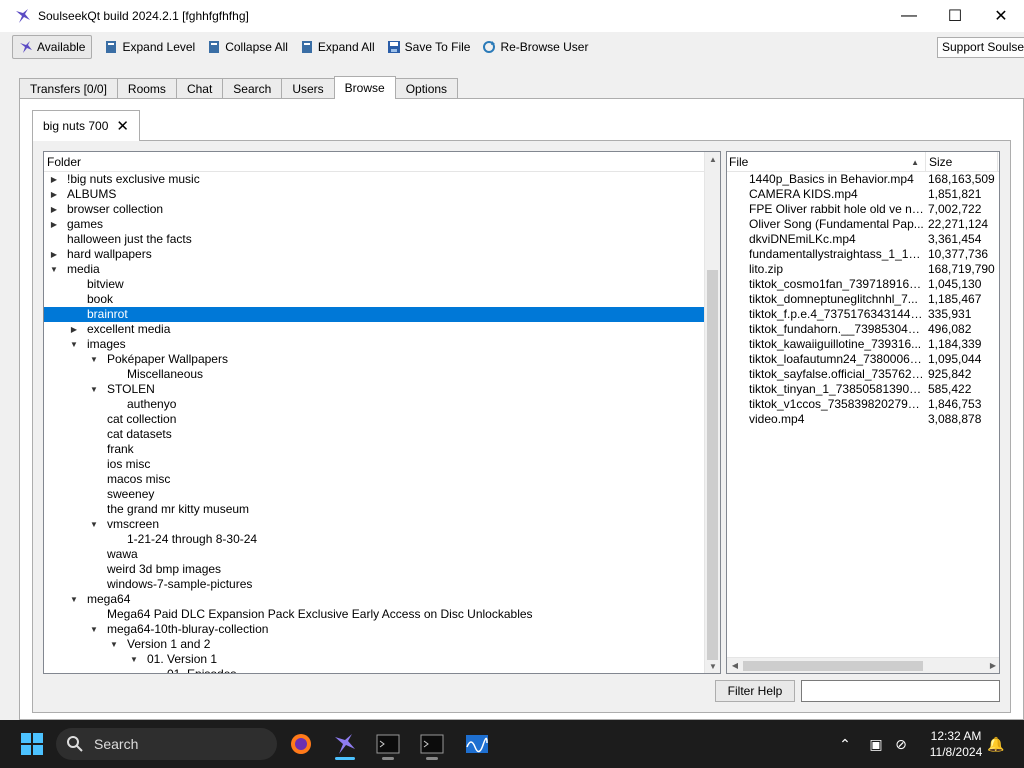  I want to click on minimize-button: —, so click(909, 16).